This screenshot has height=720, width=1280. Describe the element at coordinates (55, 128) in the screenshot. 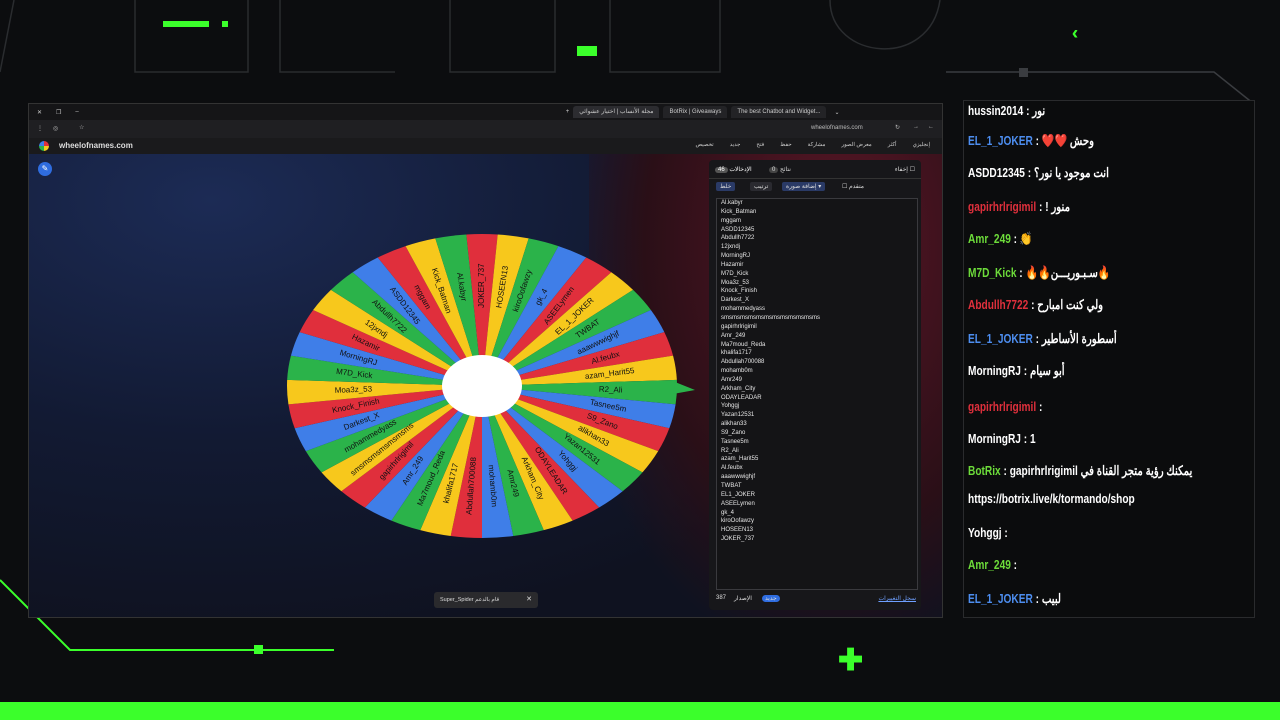

I see `extensions-icon: ◎` at that location.